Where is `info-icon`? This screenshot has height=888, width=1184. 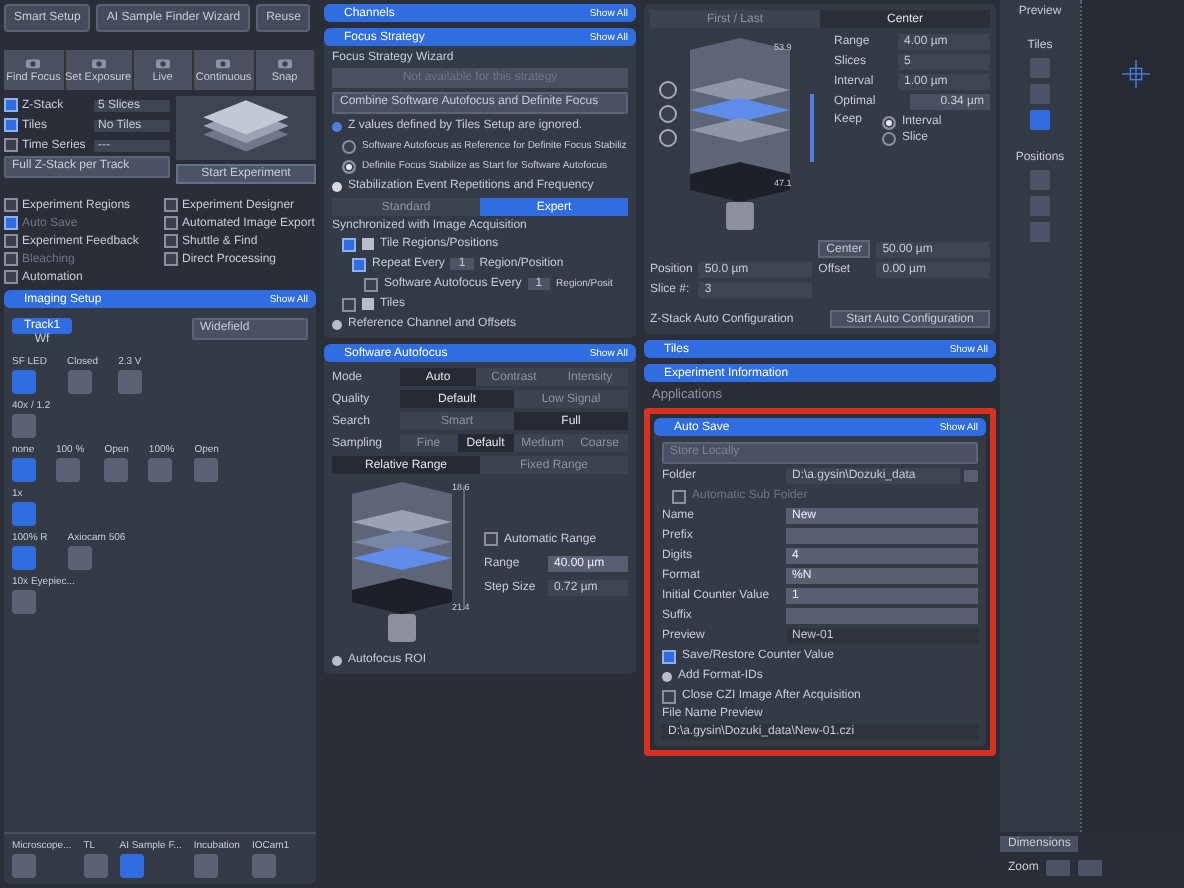 info-icon is located at coordinates (337, 126).